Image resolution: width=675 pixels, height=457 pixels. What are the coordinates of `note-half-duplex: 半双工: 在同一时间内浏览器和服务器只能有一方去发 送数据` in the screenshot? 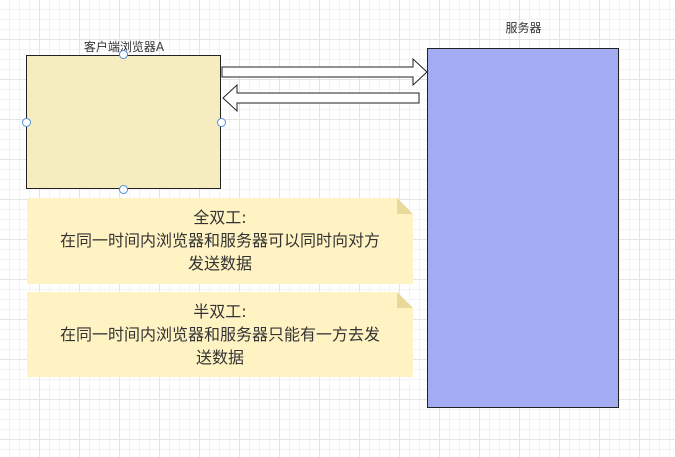 It's located at (220, 334).